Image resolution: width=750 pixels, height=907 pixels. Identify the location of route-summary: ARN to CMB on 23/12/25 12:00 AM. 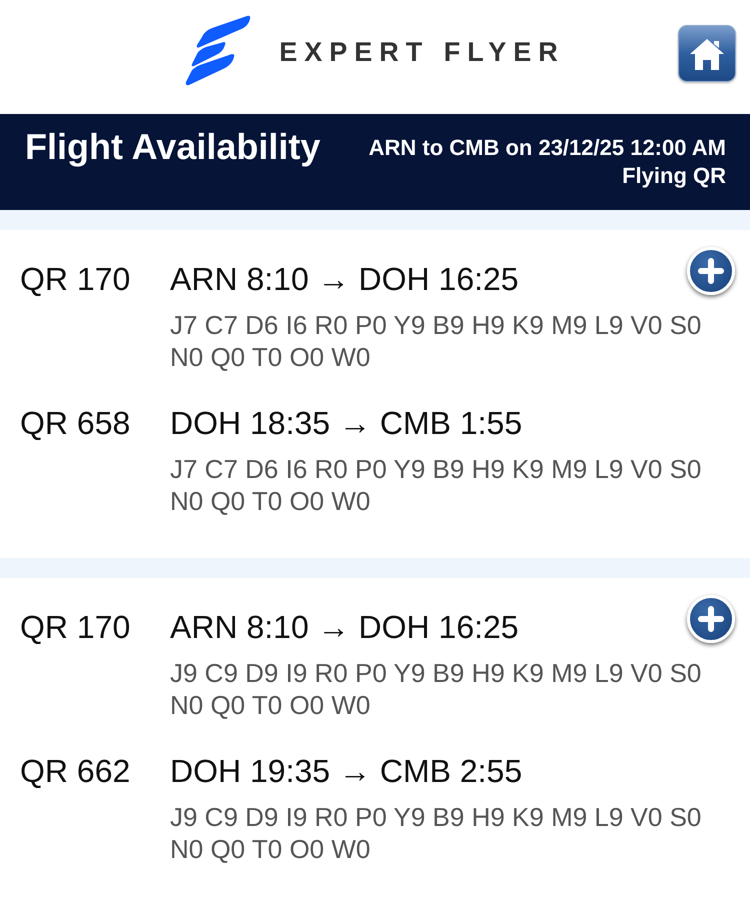
(547, 148).